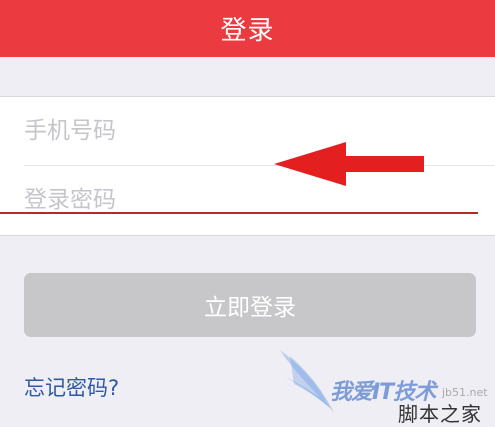  Describe the element at coordinates (349, 164) in the screenshot. I see `left-arrow-icon` at that location.